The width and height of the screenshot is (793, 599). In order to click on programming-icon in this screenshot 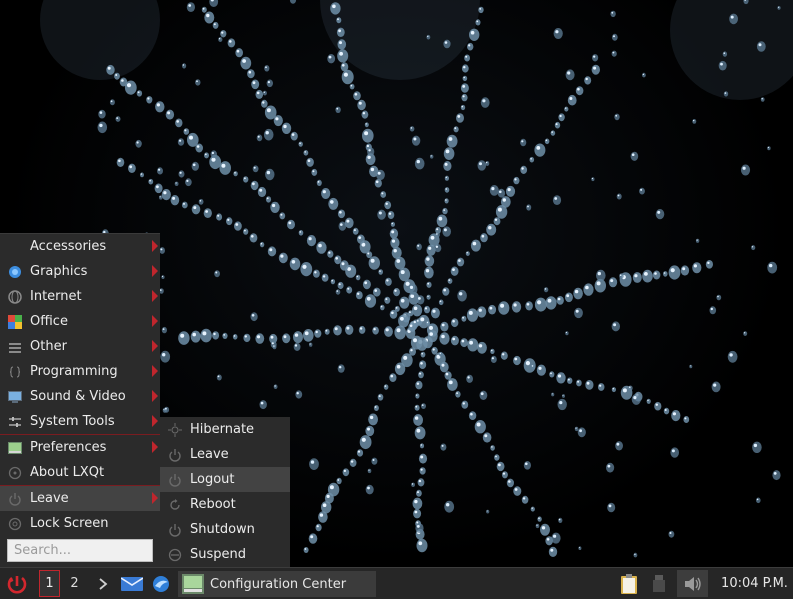, I will do `click(15, 372)`.